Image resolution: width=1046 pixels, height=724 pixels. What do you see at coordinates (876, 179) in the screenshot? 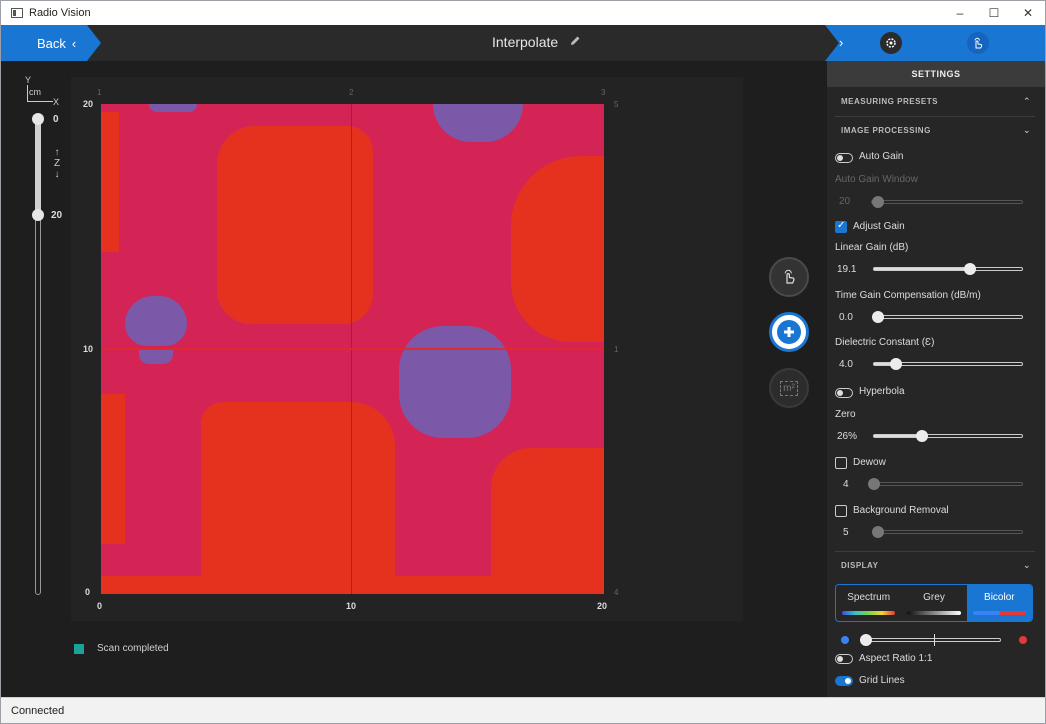
I see `auto-gain-window-label: Auto Gain Window` at bounding box center [876, 179].